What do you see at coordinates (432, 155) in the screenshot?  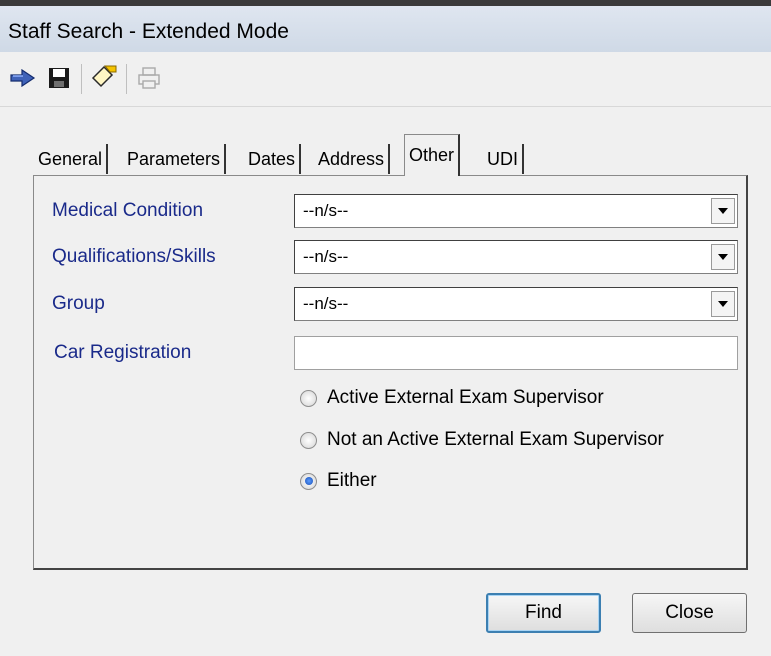 I see `tab-other: Other` at bounding box center [432, 155].